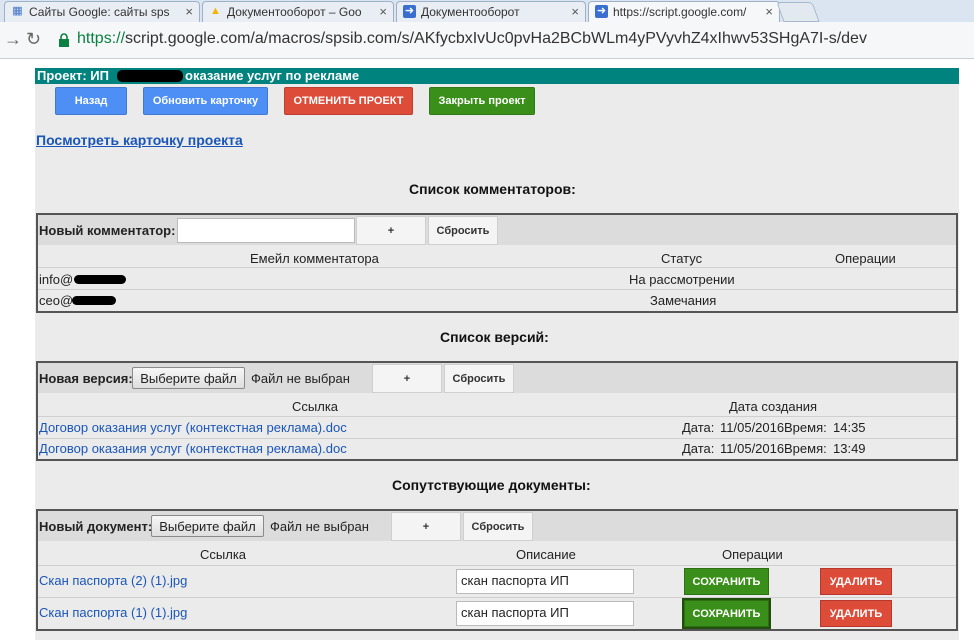 Image resolution: width=974 pixels, height=640 pixels. What do you see at coordinates (266, 230) in the screenshot?
I see `new-commenter-input` at bounding box center [266, 230].